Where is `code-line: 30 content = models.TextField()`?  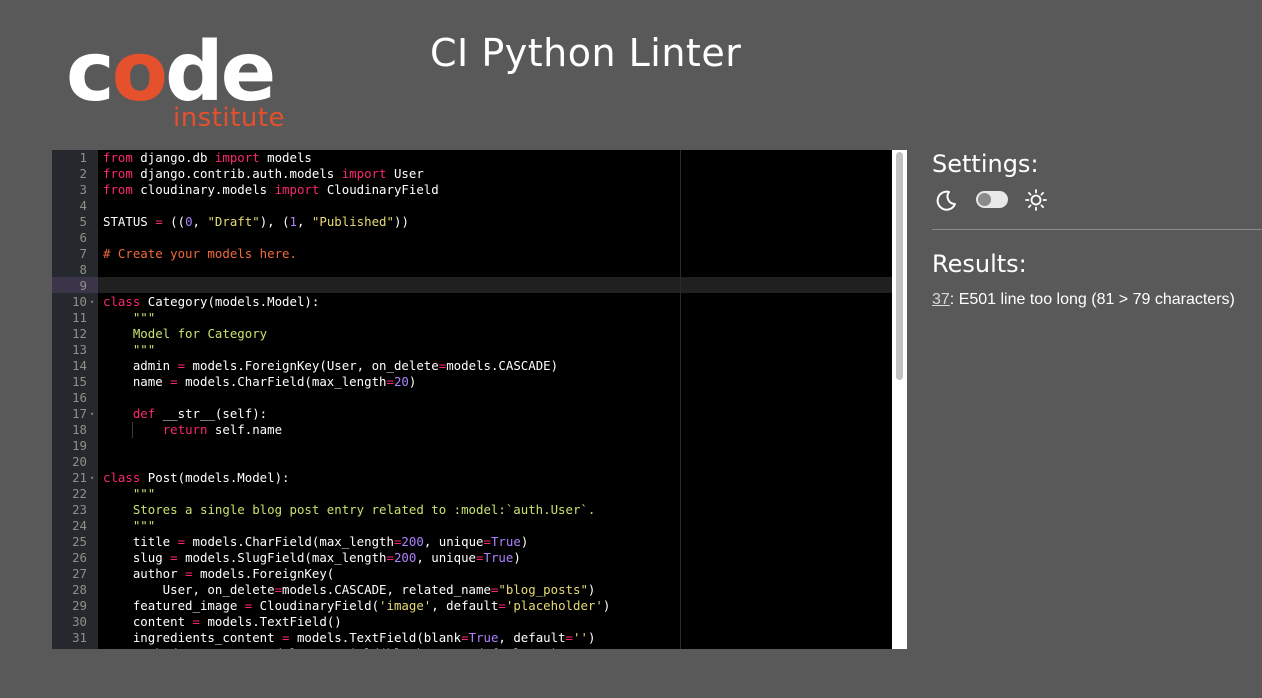
code-line: 30 content = models.TextField() is located at coordinates (472, 622).